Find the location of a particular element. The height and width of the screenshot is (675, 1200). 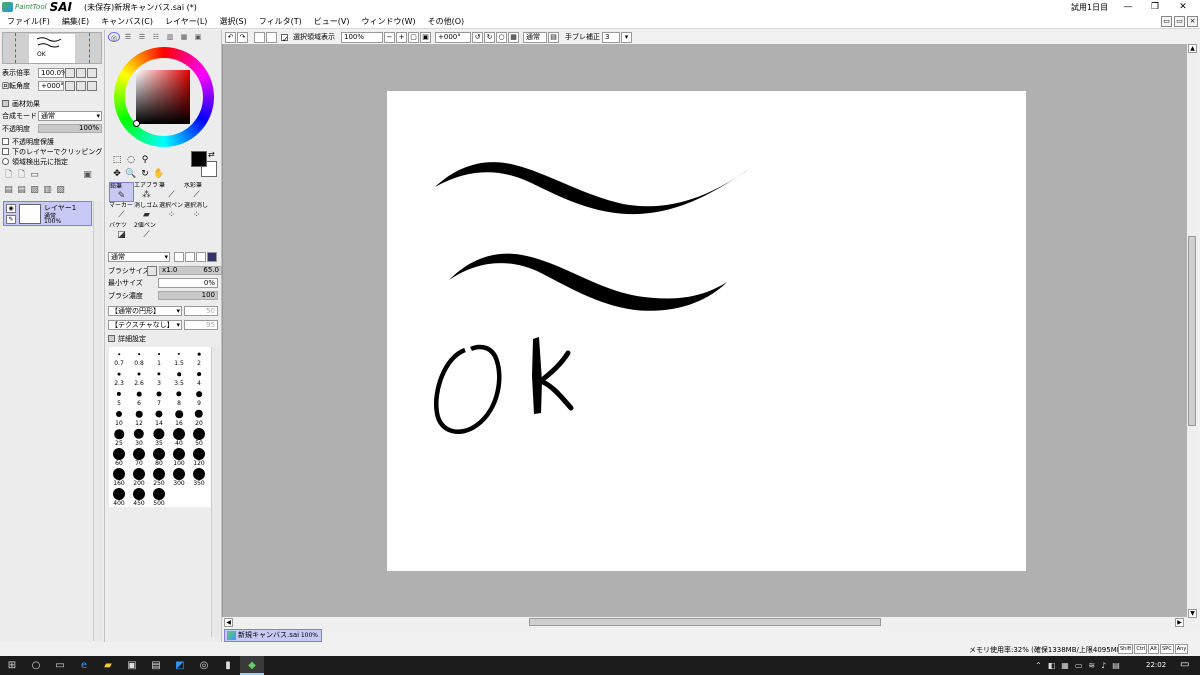

tray-app-icon: ◧ is located at coordinates (1052, 665).